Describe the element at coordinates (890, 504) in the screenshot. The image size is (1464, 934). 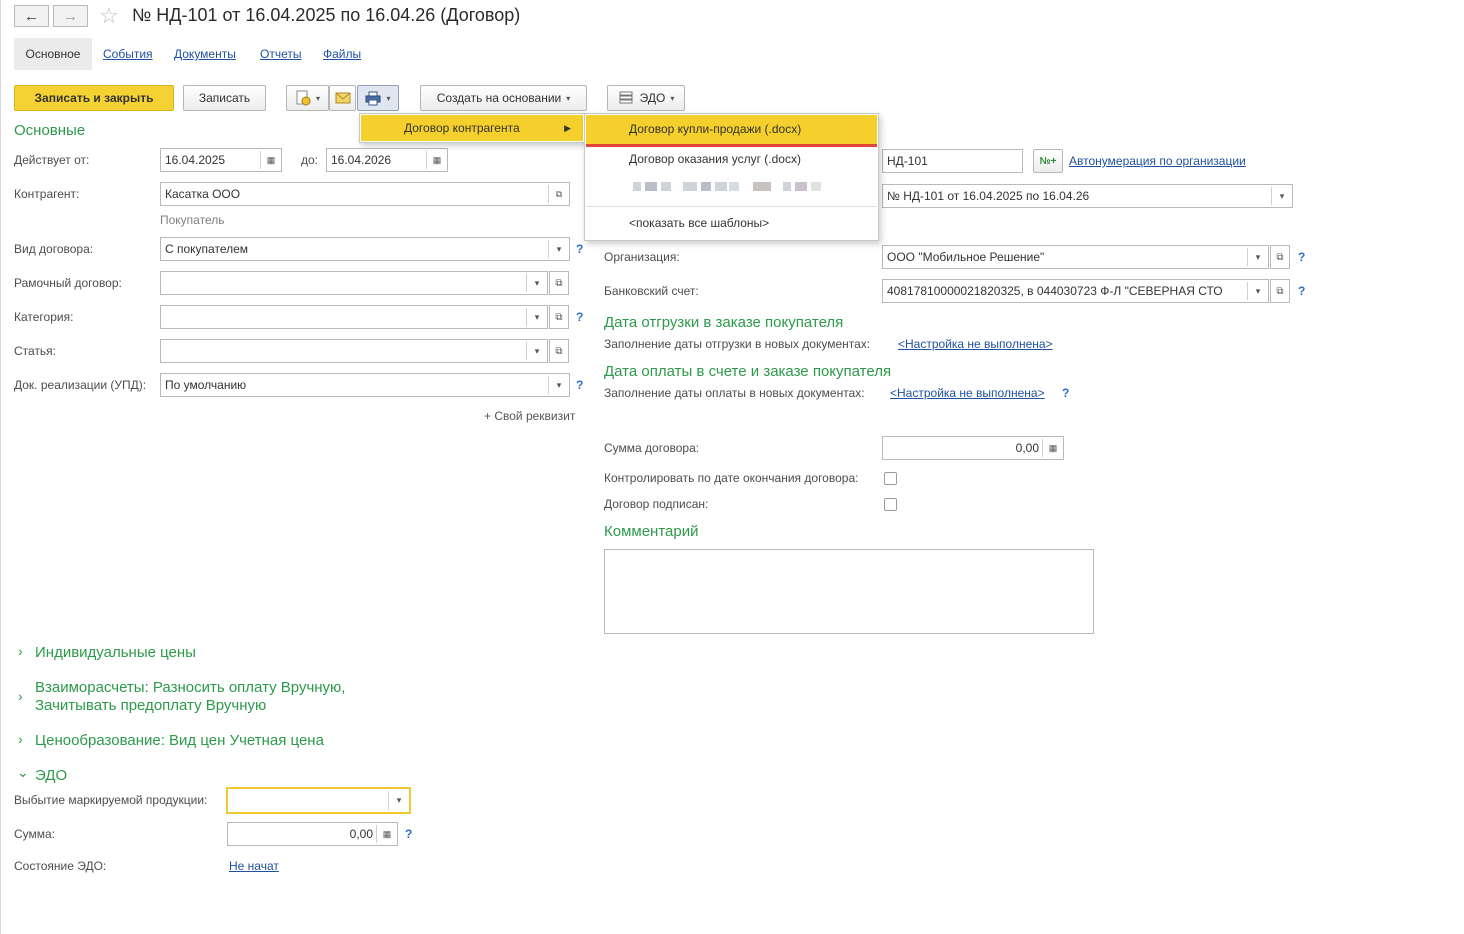
I see `contract-signed-checkbox` at that location.